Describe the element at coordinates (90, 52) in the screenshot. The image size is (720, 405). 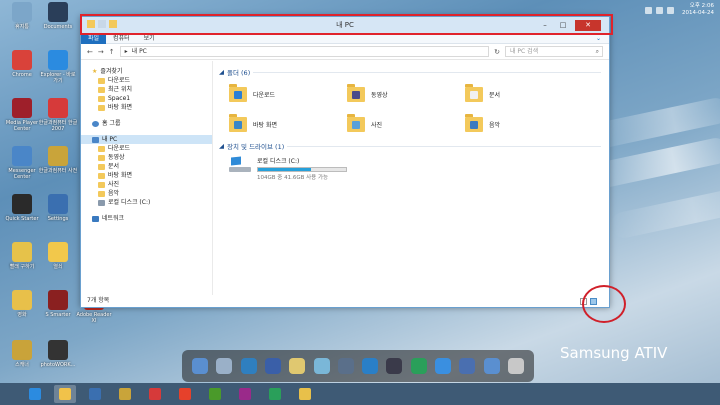
I see `back-button: ←` at that location.